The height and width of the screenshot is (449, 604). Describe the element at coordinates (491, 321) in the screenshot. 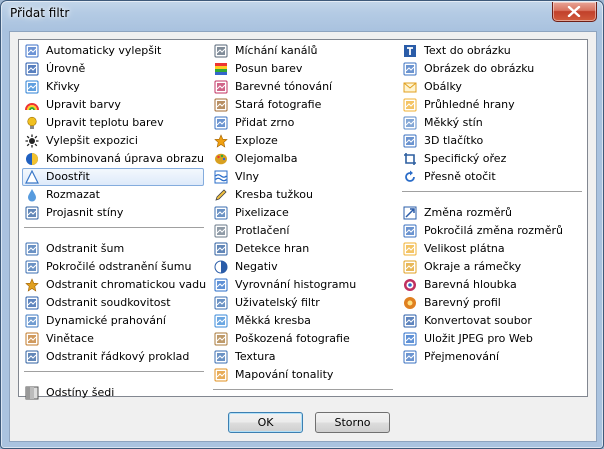

I see `filter-item-konvertovat-soubor: Konvertovat soubor` at that location.